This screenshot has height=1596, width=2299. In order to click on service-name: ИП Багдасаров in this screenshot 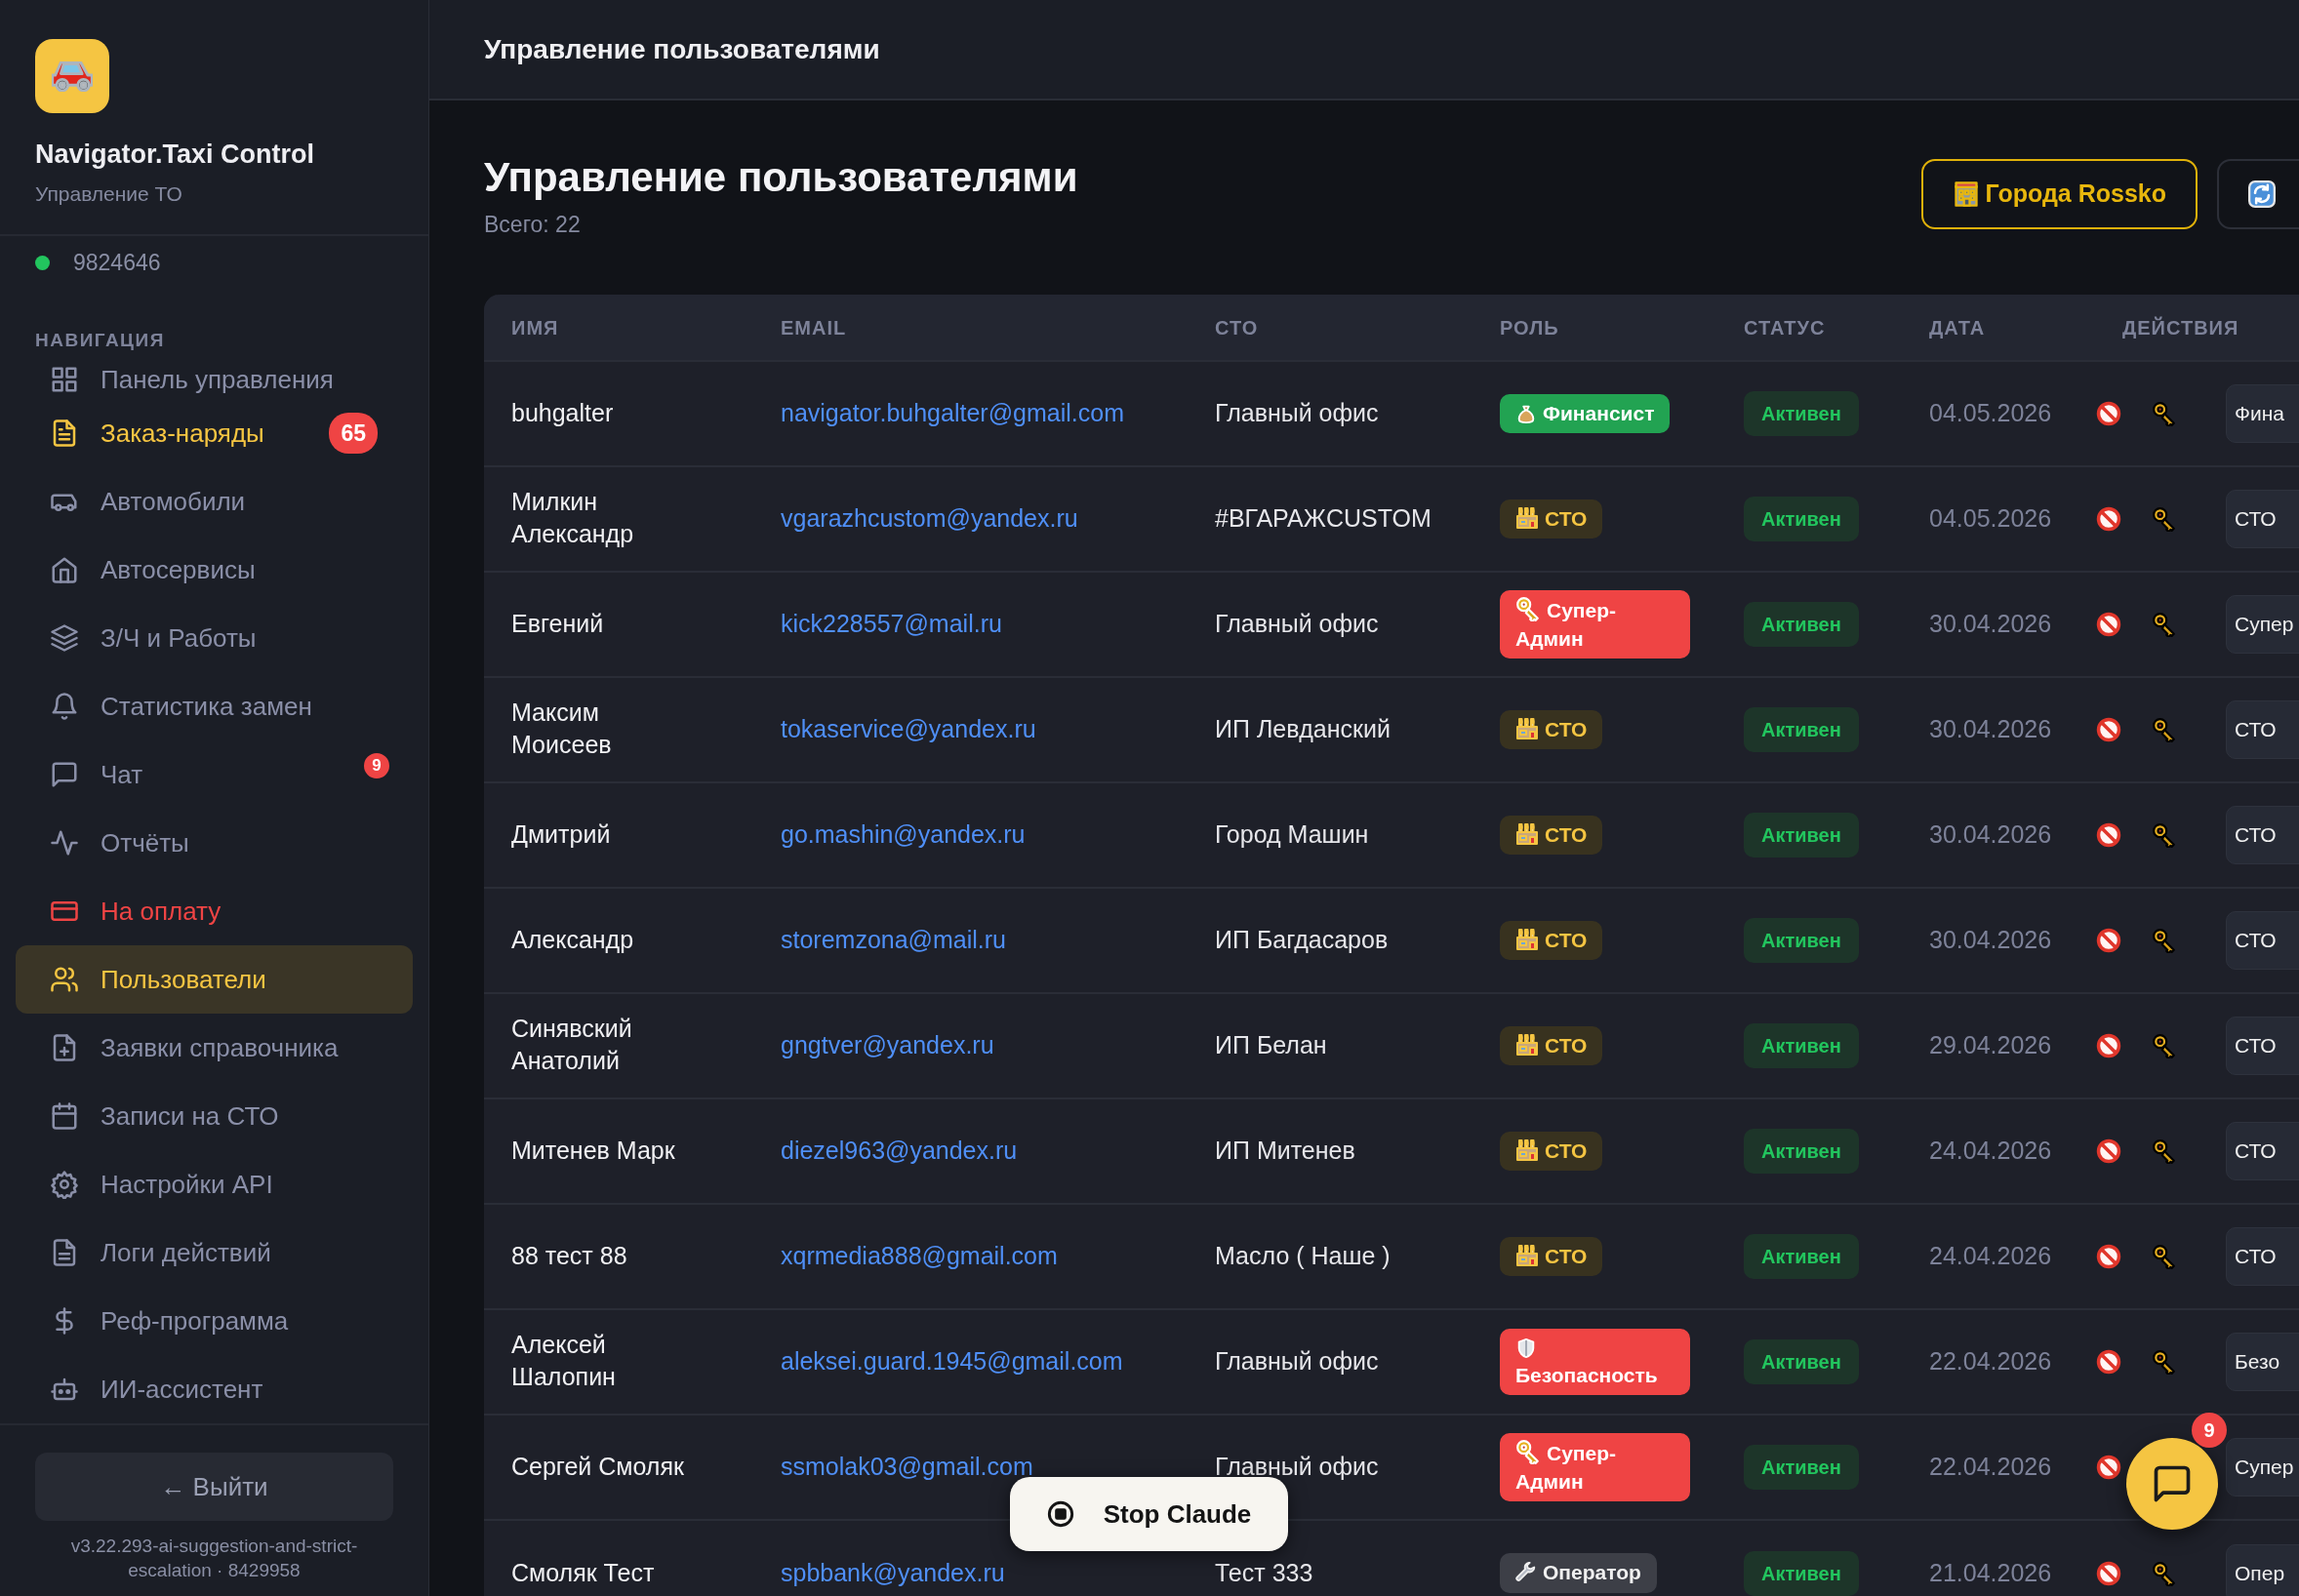, I will do `click(1302, 940)`.